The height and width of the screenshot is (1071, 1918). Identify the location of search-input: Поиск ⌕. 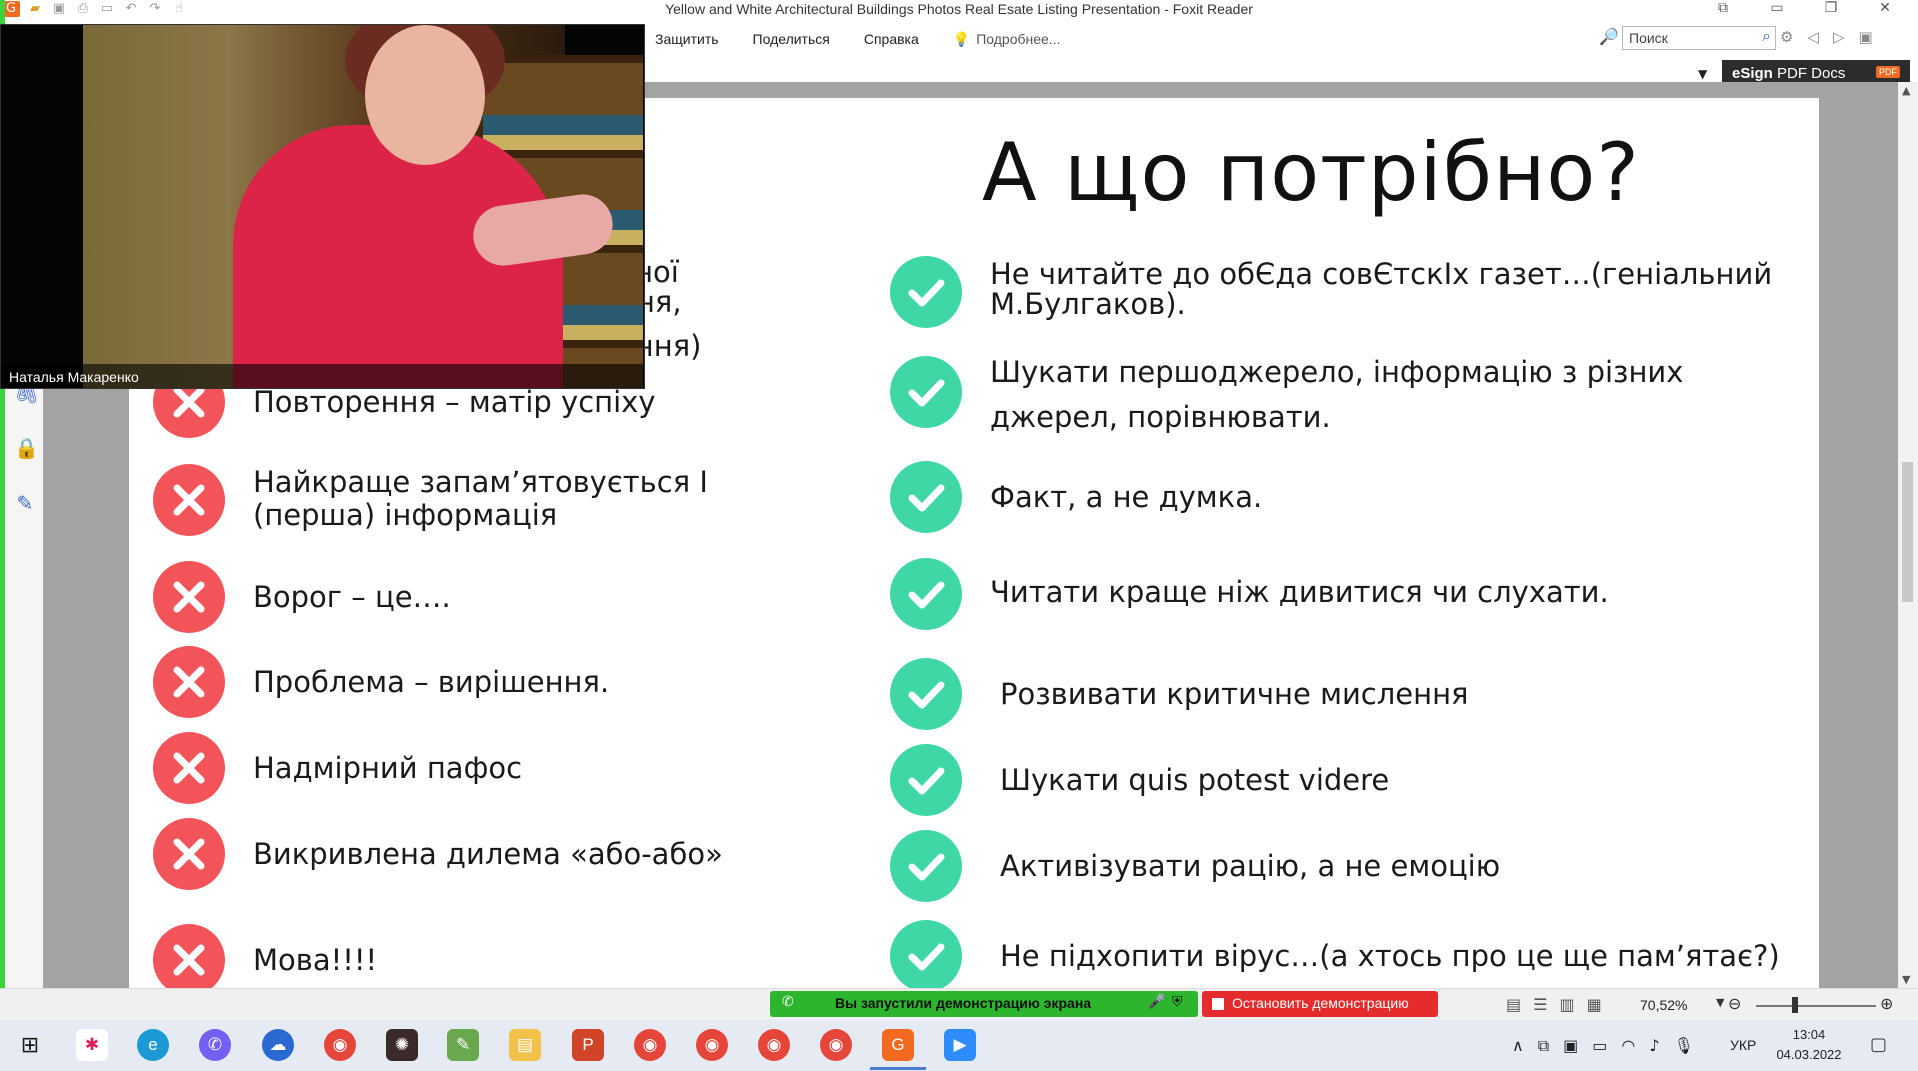
(1699, 38).